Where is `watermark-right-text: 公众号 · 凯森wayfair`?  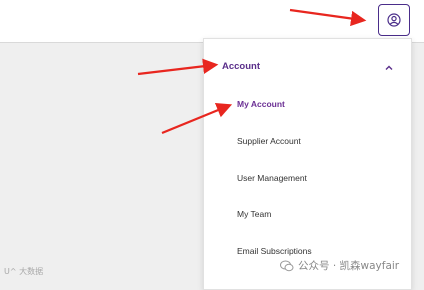
watermark-right-text: 公众号 · 凯森wayfair is located at coordinates (349, 266).